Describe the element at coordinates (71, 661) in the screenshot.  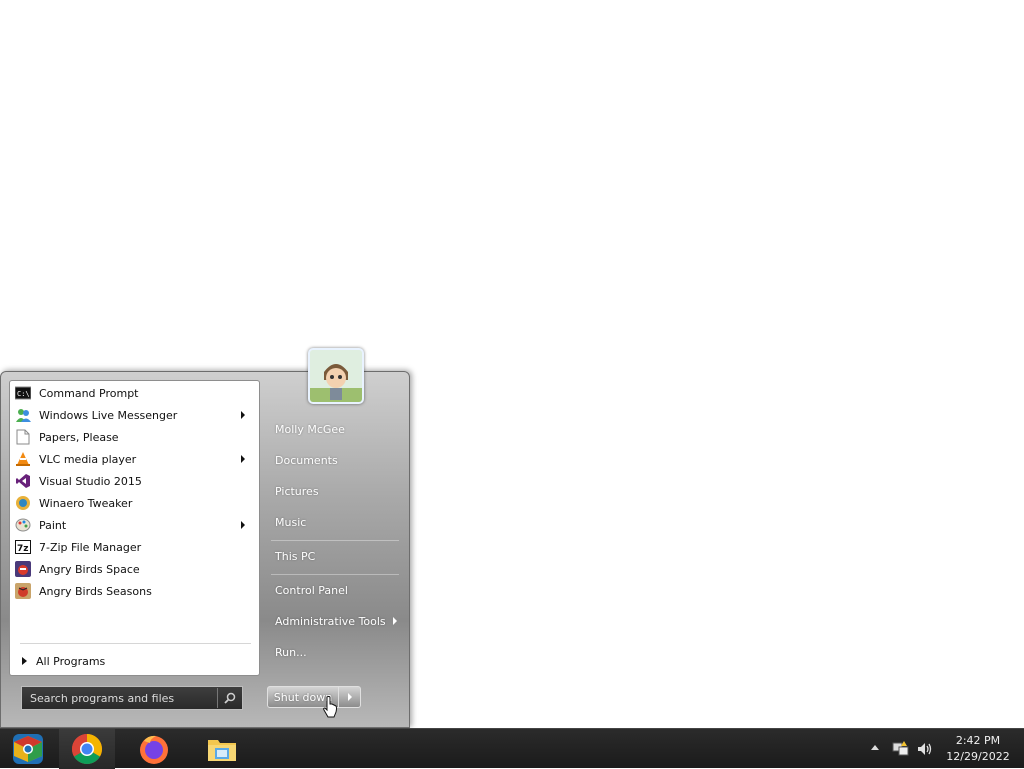
I see `all-programs-label: All Programs` at that location.